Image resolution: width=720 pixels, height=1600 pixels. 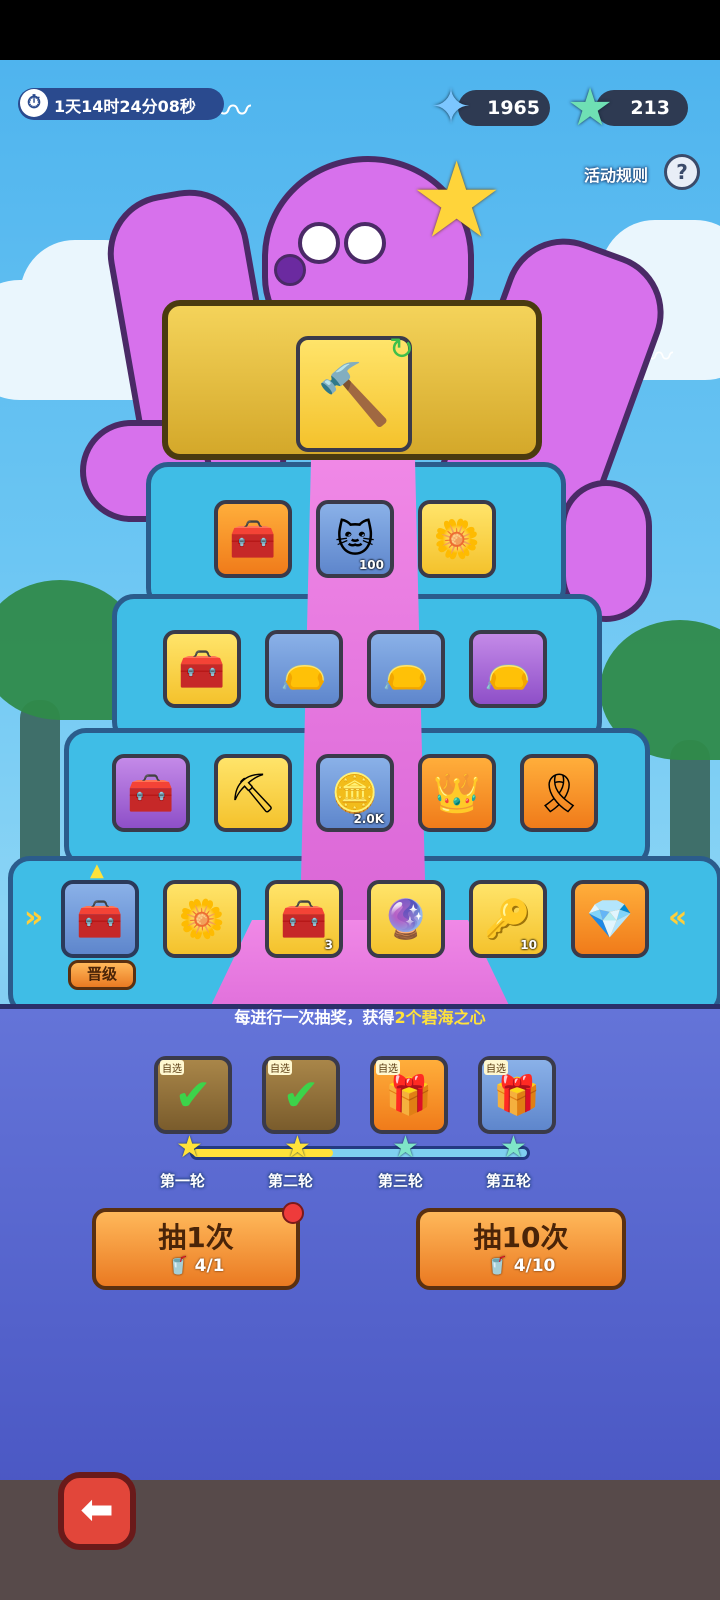 What do you see at coordinates (521, 1237) in the screenshot?
I see `draw-ten-label: 抽10次` at bounding box center [521, 1237].